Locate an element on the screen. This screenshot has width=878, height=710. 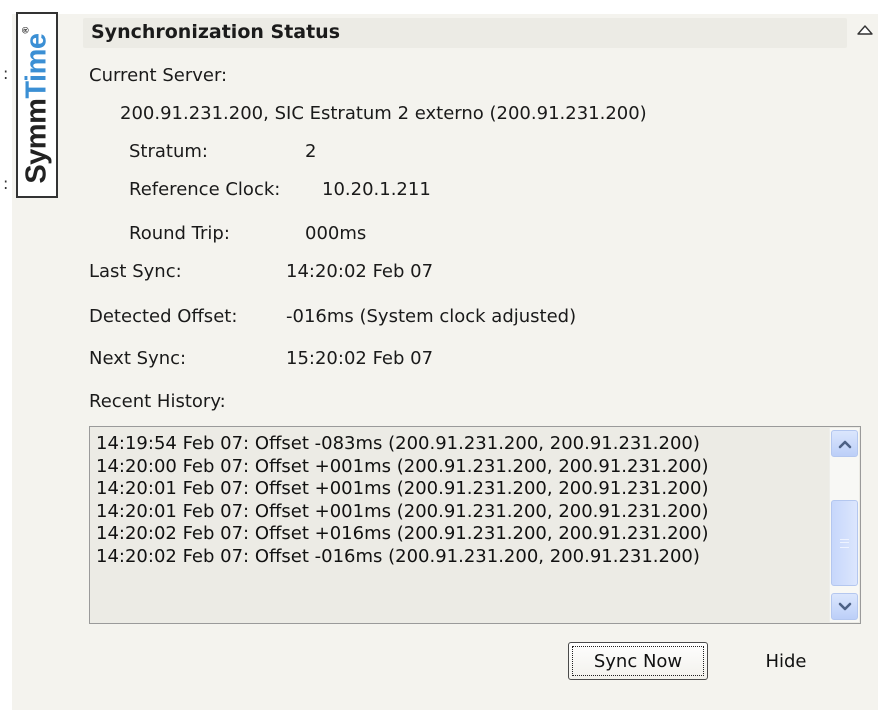
top-strip is located at coordinates (439, 7).